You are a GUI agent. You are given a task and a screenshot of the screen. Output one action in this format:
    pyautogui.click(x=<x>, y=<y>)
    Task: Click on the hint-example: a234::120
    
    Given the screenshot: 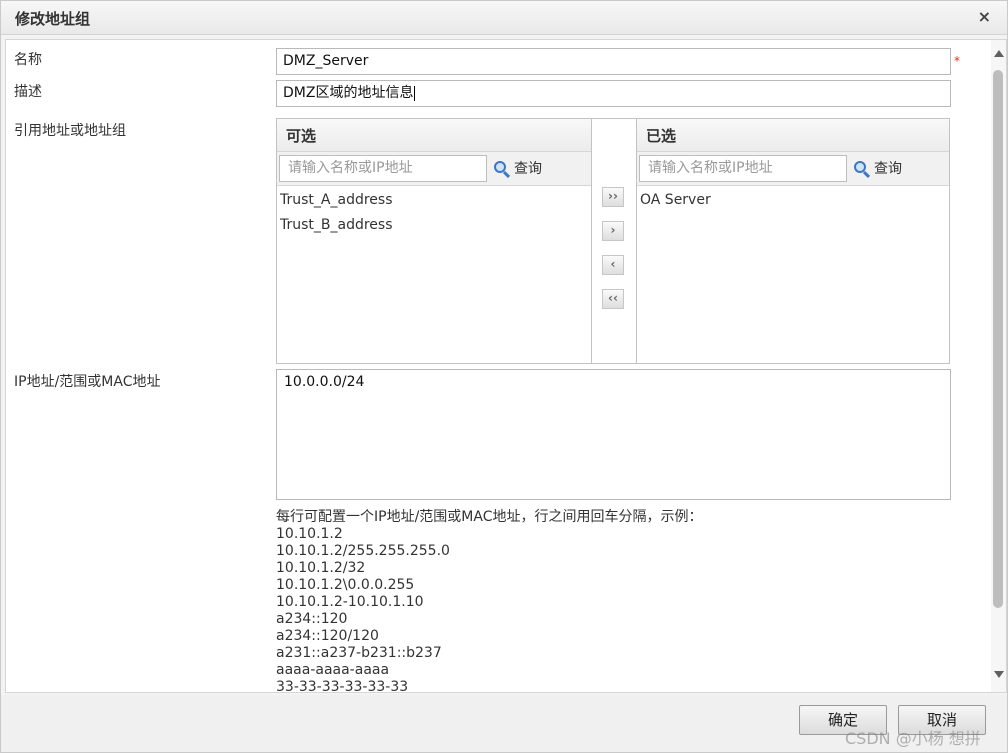 What is the action you would take?
    pyautogui.click(x=312, y=619)
    